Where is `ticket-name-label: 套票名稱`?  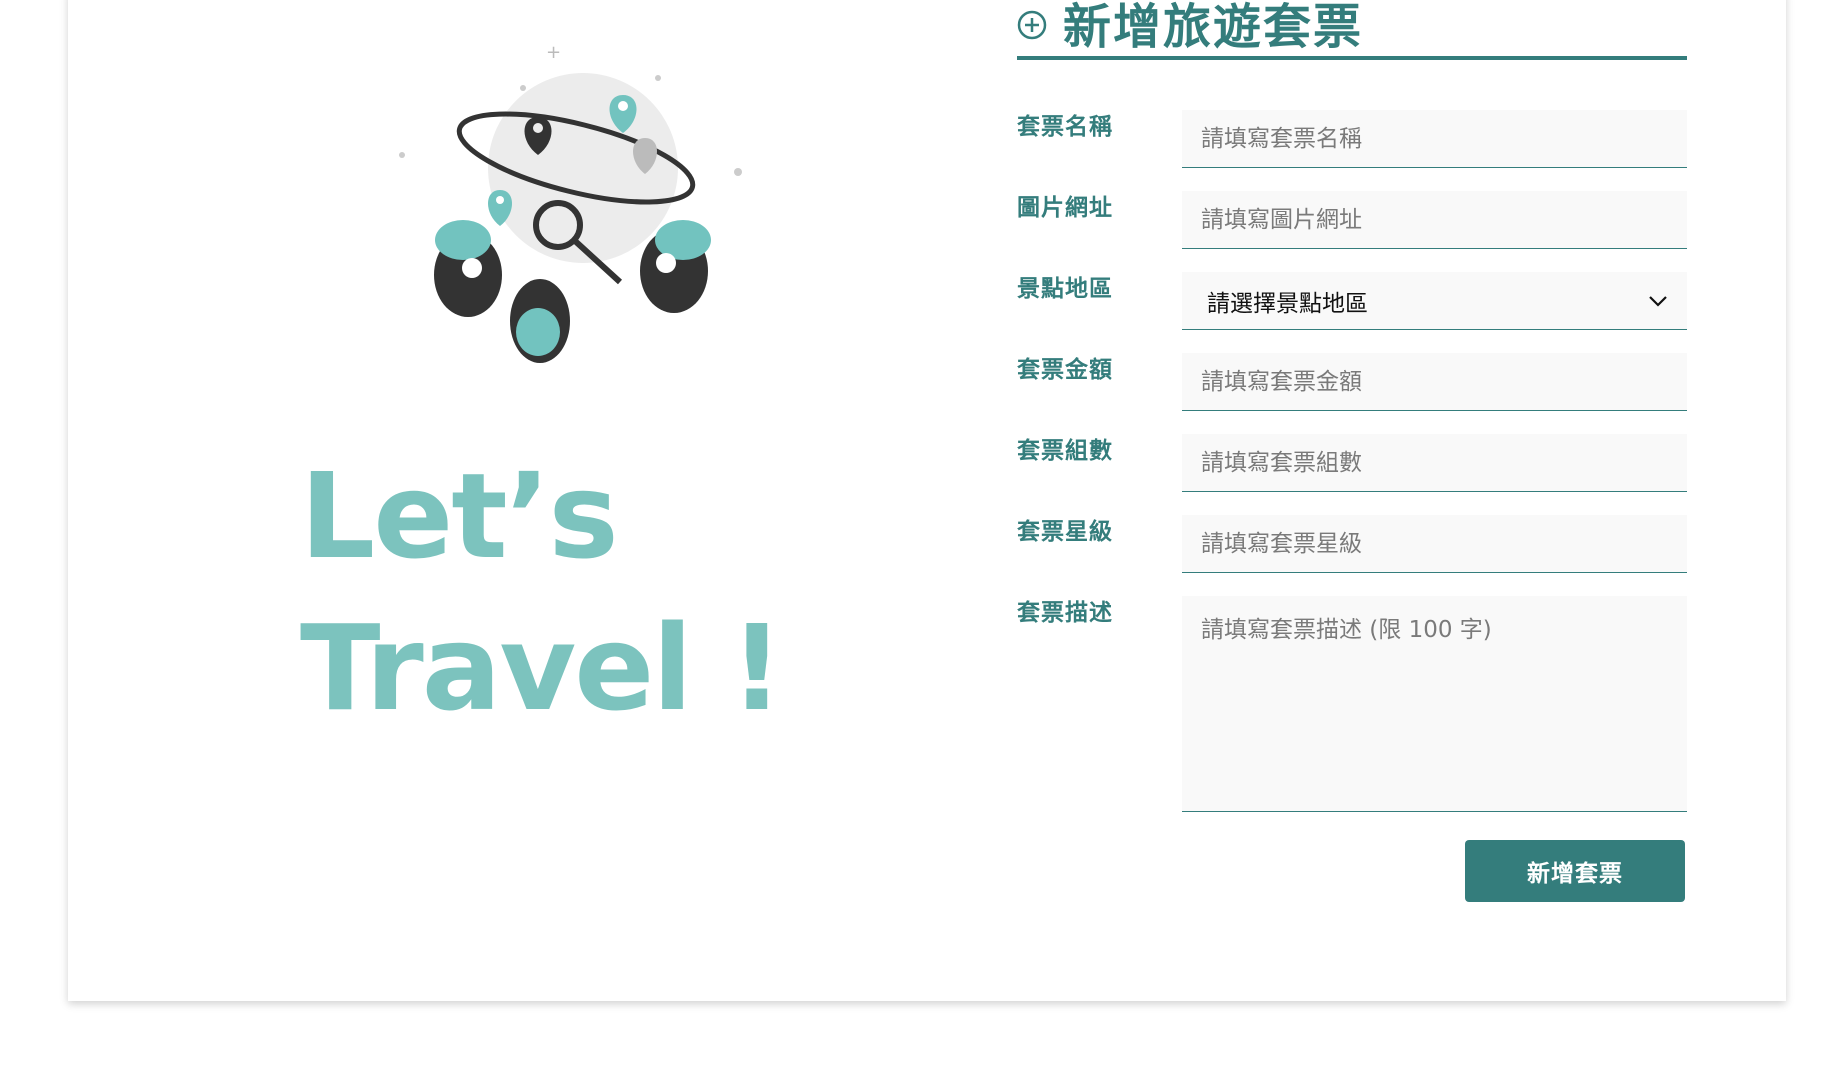
ticket-name-label: 套票名稱 is located at coordinates (1065, 127).